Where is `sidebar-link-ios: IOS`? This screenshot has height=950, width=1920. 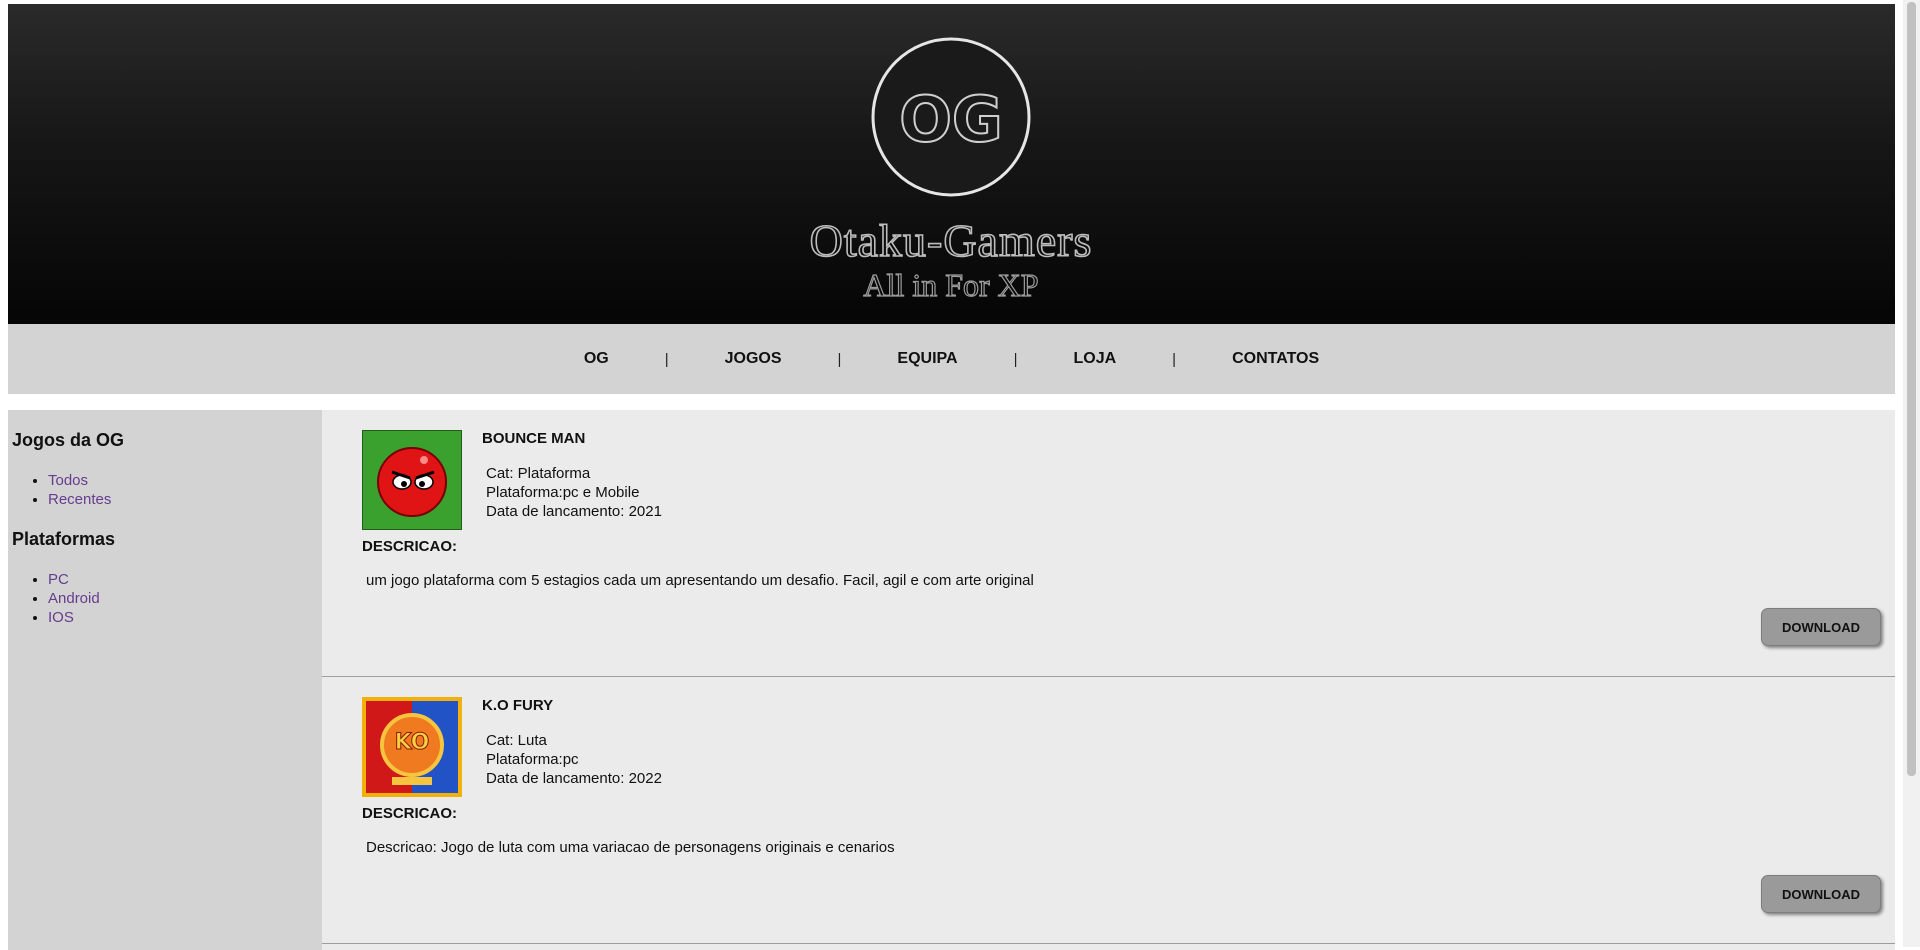 sidebar-link-ios: IOS is located at coordinates (61, 617).